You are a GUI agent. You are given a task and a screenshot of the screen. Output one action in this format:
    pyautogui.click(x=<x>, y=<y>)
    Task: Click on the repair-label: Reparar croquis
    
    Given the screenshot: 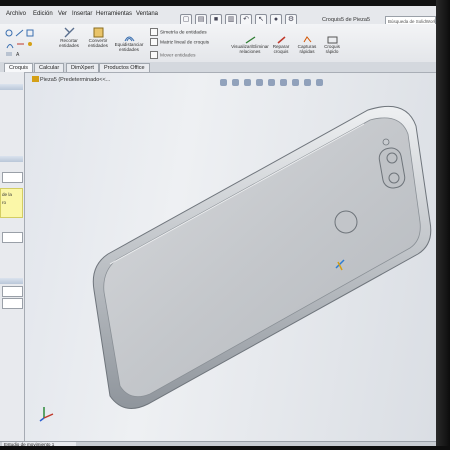 What is the action you would take?
    pyautogui.click(x=281, y=49)
    